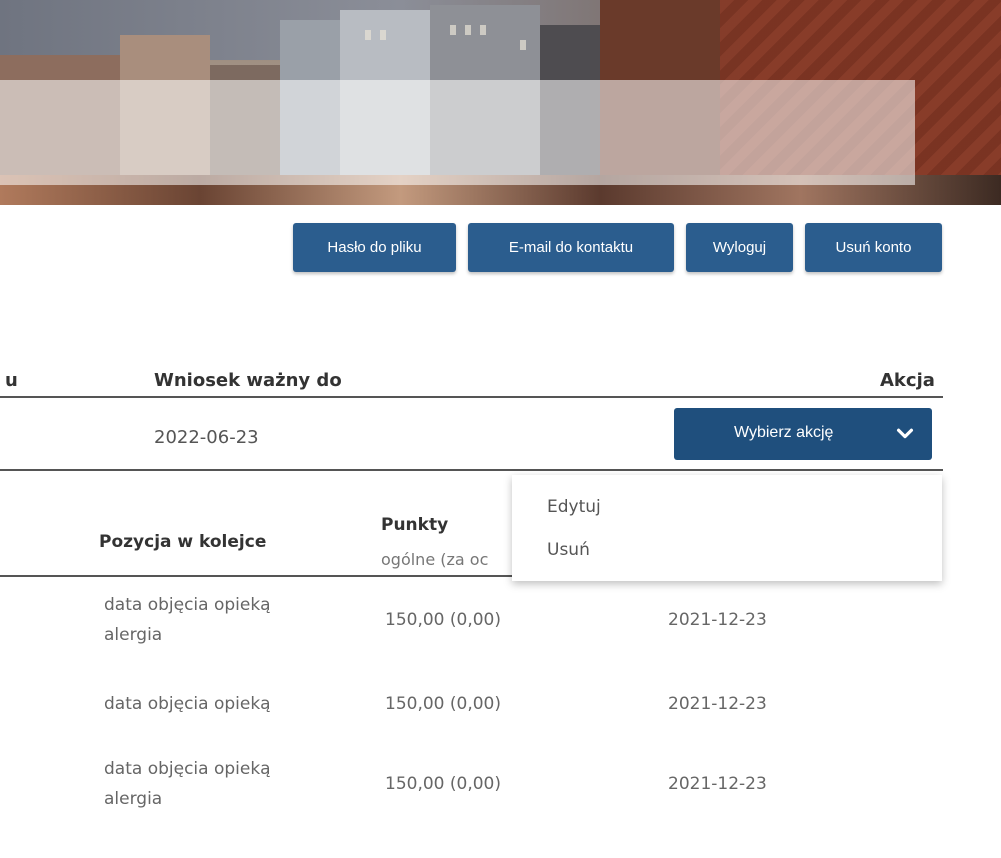  Describe the element at coordinates (206, 437) in the screenshot. I see `valid-until-value: 2022-06-23` at that location.